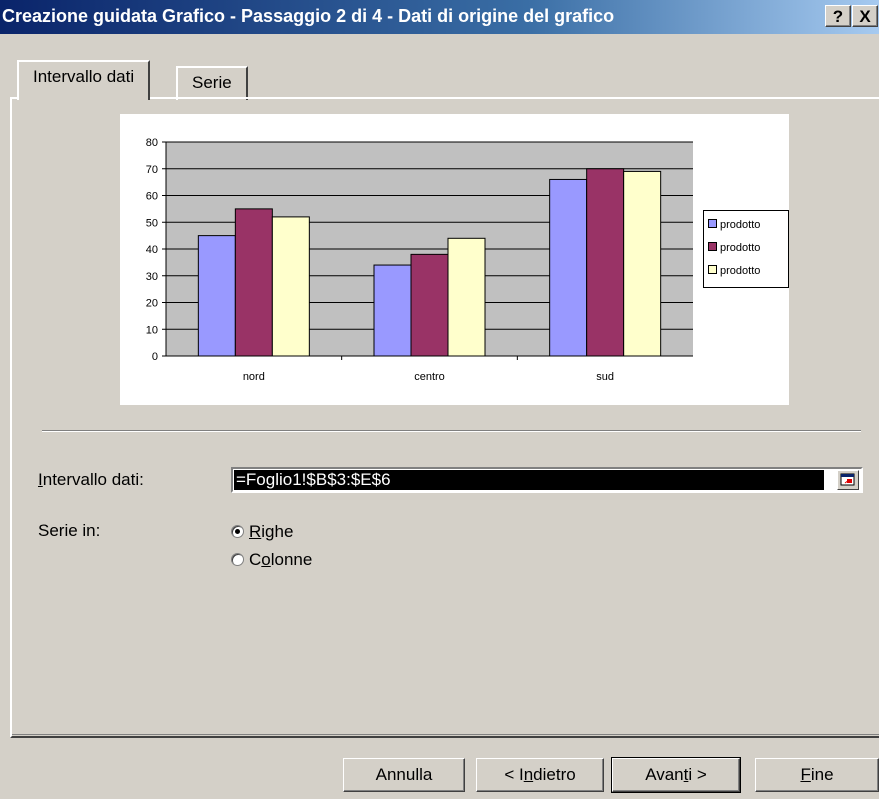 This screenshot has width=879, height=799. What do you see at coordinates (84, 80) in the screenshot?
I see `tab-intervallo-dati: Intervallo dati` at bounding box center [84, 80].